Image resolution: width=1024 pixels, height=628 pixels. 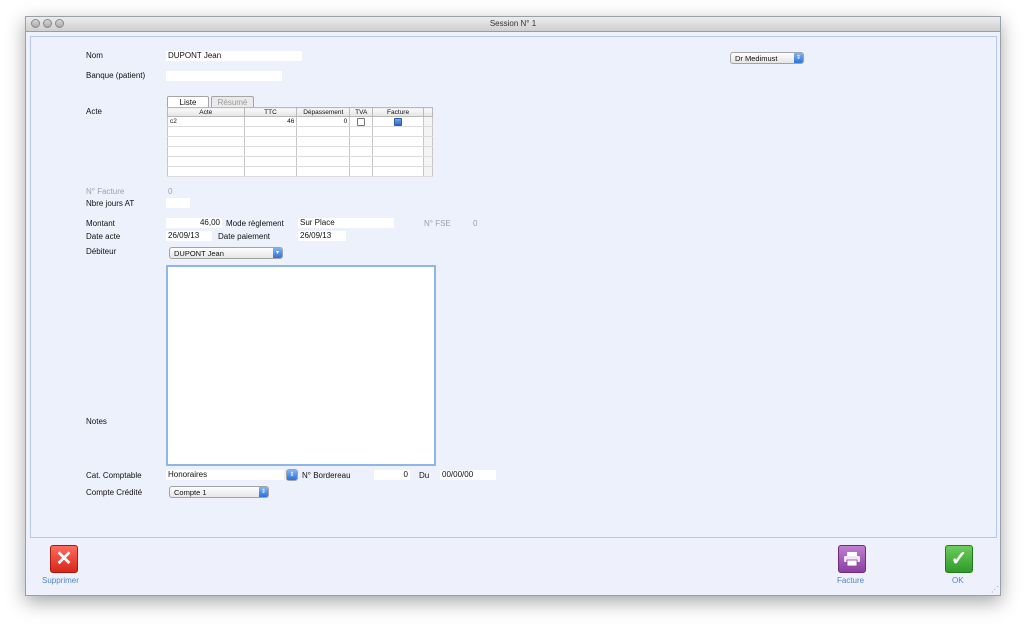 What do you see at coordinates (100, 223) in the screenshot?
I see `montant-label: Montant` at bounding box center [100, 223].